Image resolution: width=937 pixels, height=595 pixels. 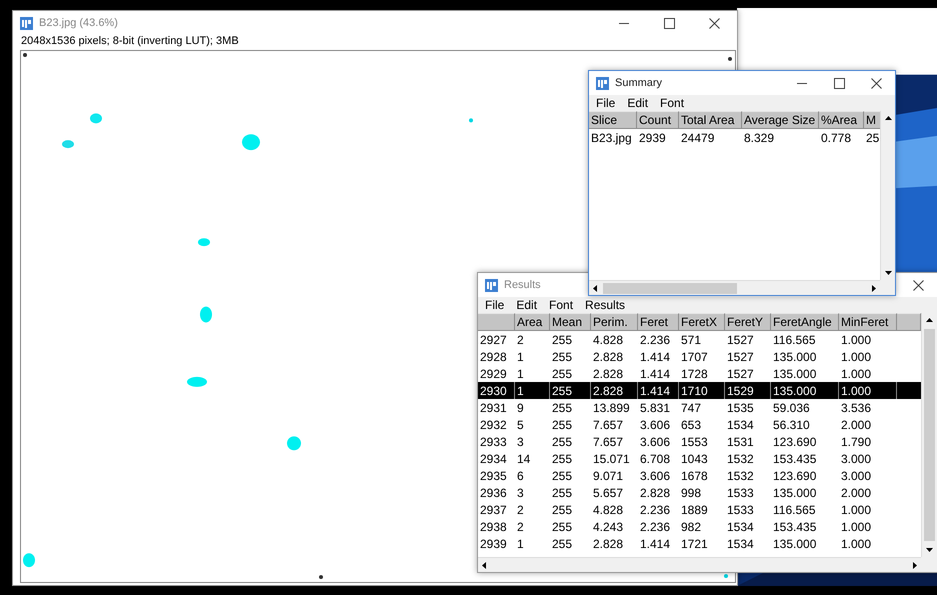 What do you see at coordinates (26, 23) in the screenshot?
I see `app-icon` at bounding box center [26, 23].